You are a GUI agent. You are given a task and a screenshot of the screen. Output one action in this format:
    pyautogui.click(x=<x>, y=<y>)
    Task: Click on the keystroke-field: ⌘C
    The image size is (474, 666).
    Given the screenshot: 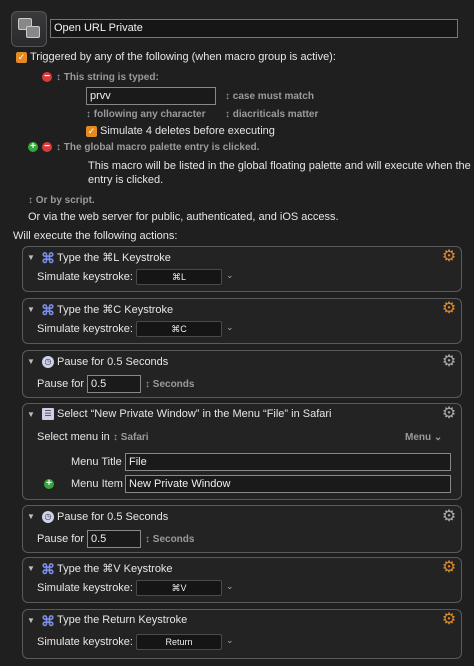 What is the action you would take?
    pyautogui.click(x=179, y=329)
    